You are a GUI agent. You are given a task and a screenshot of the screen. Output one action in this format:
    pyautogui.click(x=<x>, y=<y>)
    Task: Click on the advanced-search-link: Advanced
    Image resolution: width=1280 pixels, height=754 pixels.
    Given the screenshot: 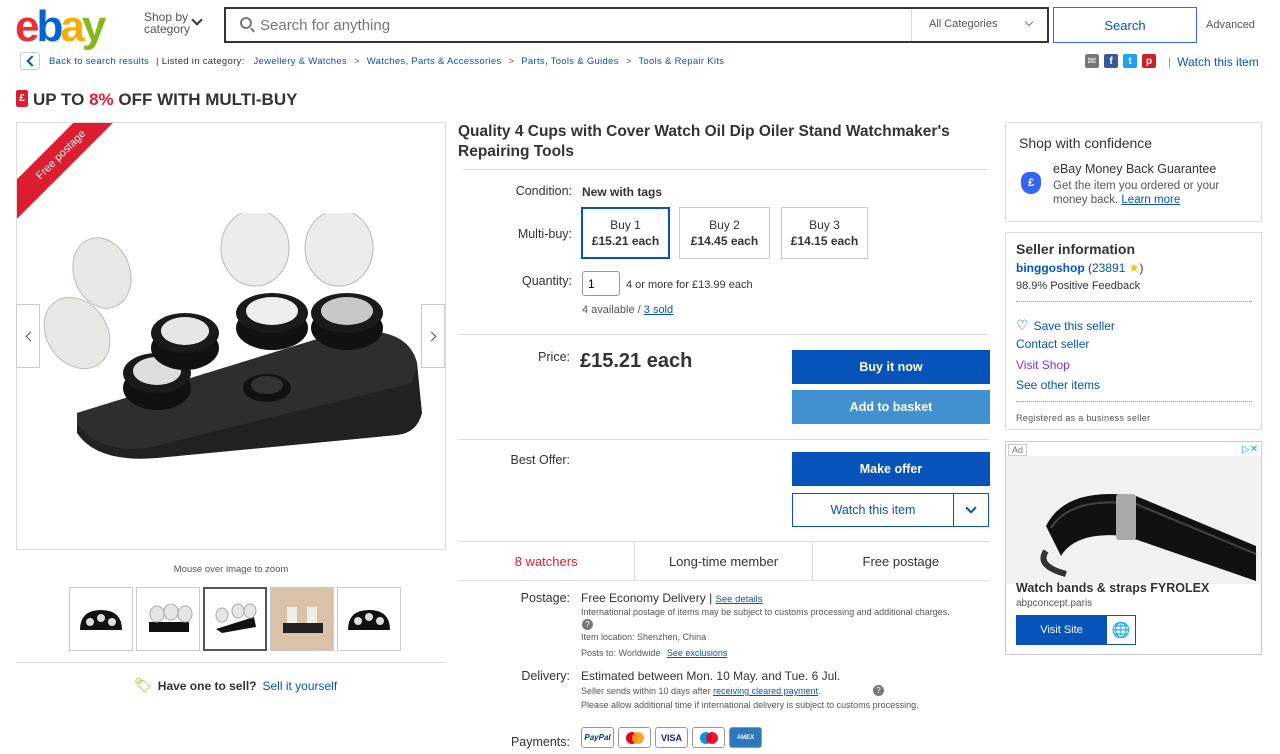 What is the action you would take?
    pyautogui.click(x=1230, y=25)
    